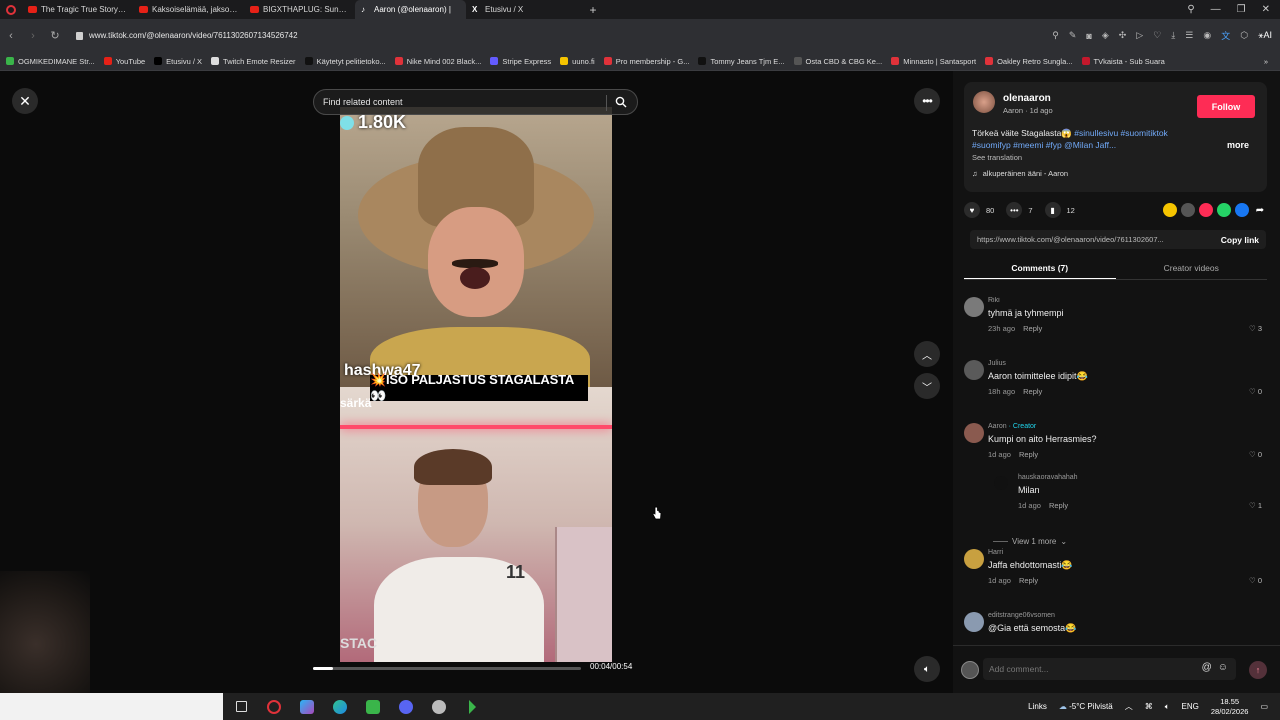  Describe the element at coordinates (1030, 541) in the screenshot. I see `view-more-replies: View 1 more ⌄` at that location.